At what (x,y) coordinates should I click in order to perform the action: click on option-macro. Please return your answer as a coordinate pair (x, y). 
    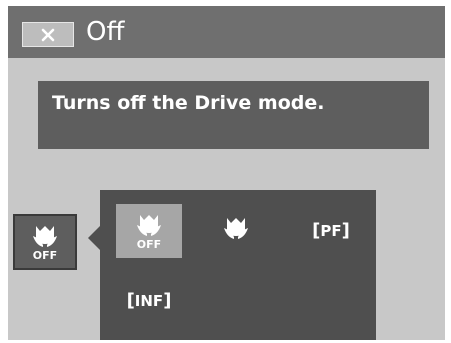
    Looking at the image, I should click on (236, 231).